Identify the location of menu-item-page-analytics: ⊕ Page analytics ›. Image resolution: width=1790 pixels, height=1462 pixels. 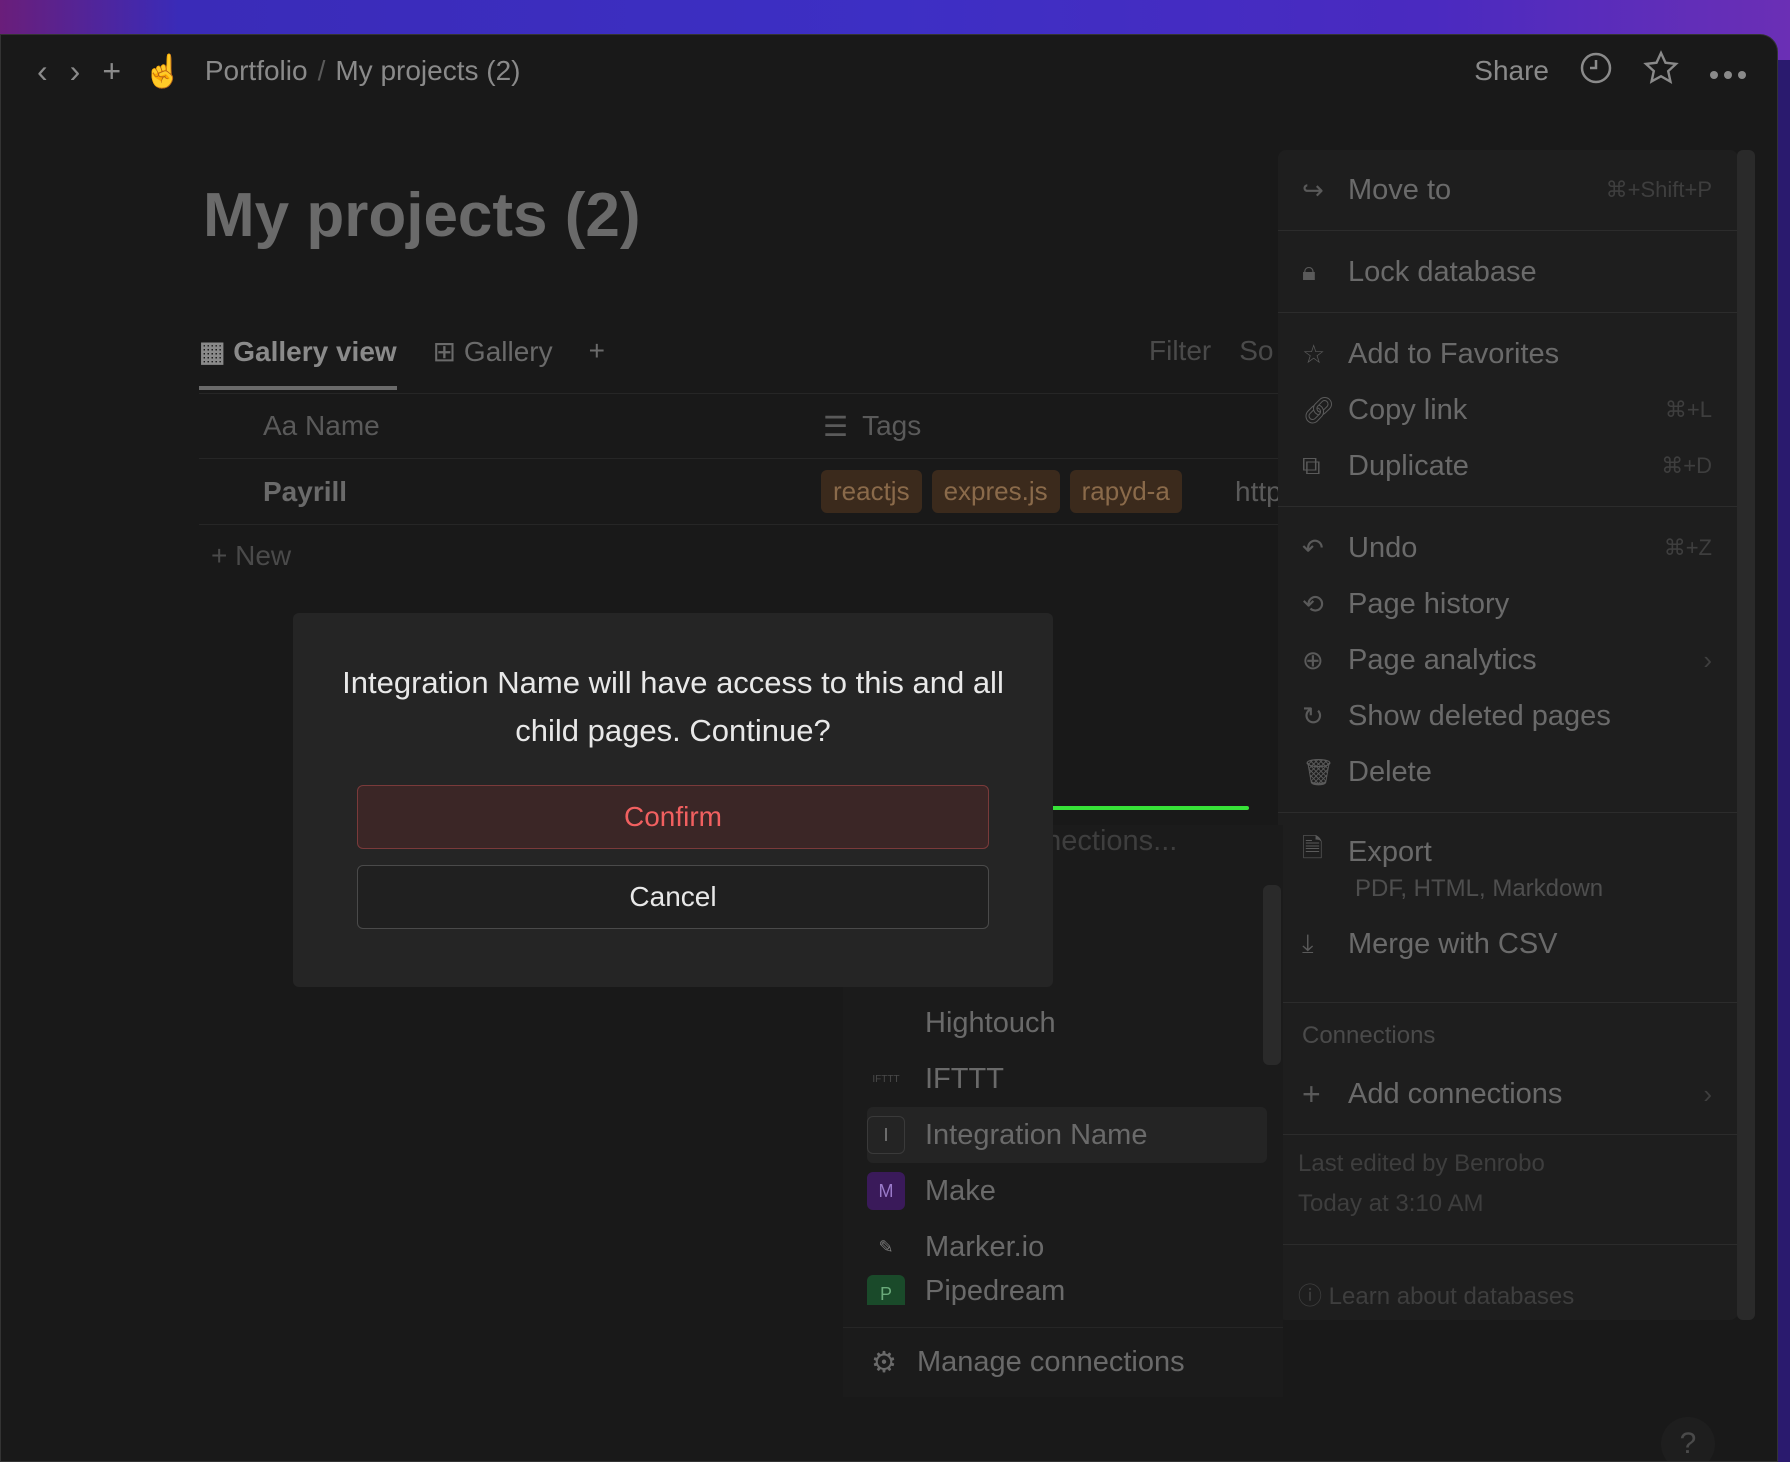
(1507, 660).